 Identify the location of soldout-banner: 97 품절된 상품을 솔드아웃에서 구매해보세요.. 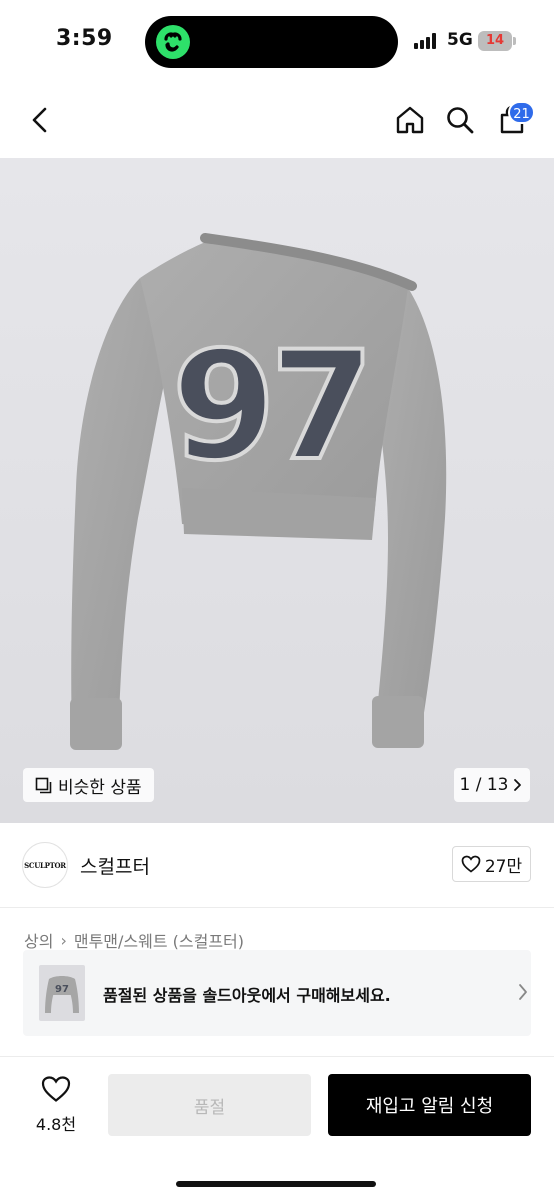
(277, 993).